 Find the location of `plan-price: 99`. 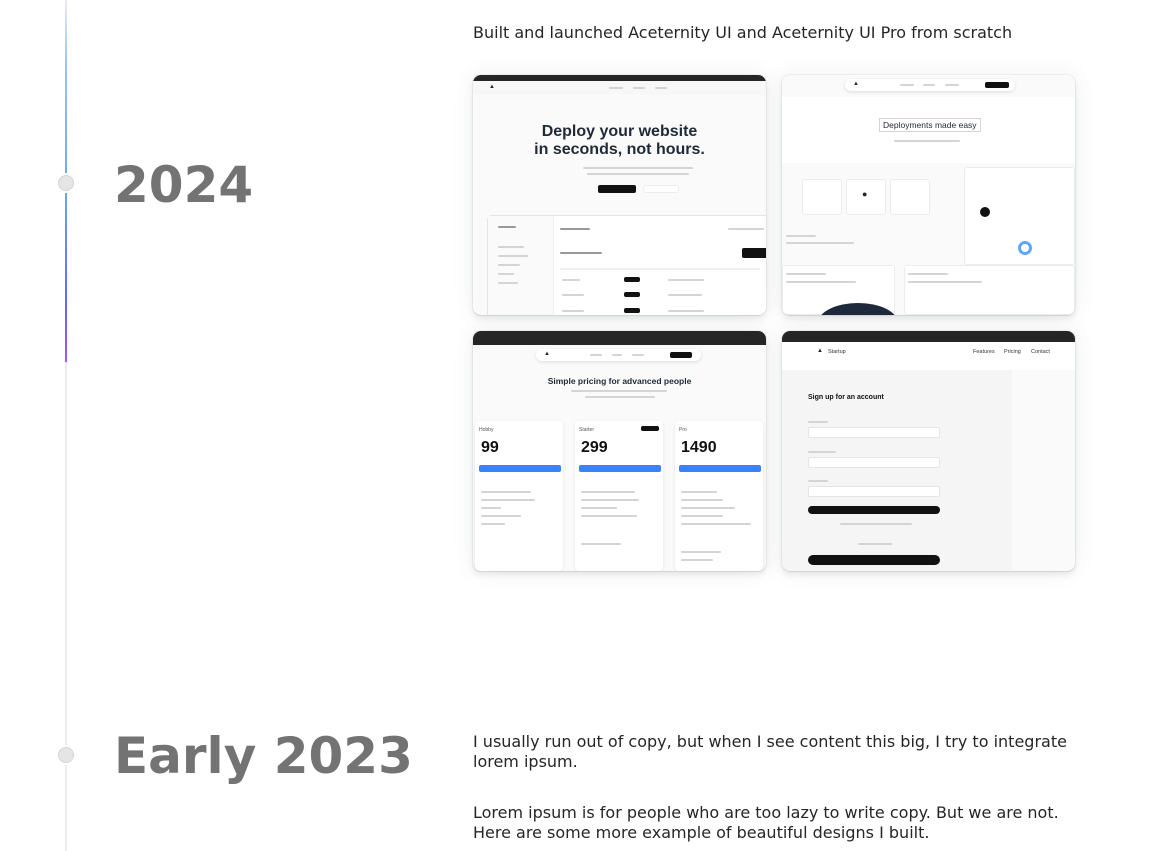

plan-price: 99 is located at coordinates (490, 447).